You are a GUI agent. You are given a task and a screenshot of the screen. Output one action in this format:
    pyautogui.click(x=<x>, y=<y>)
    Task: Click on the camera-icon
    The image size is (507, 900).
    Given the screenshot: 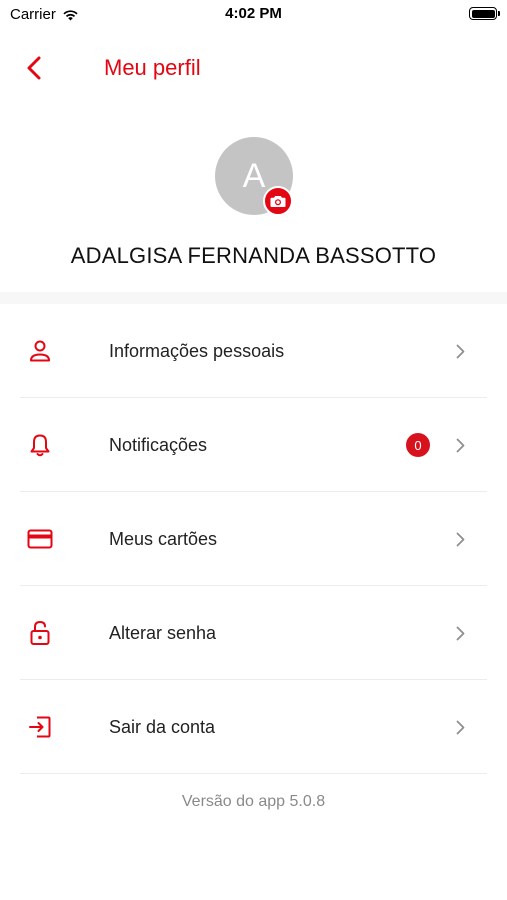 What is the action you would take?
    pyautogui.click(x=278, y=201)
    